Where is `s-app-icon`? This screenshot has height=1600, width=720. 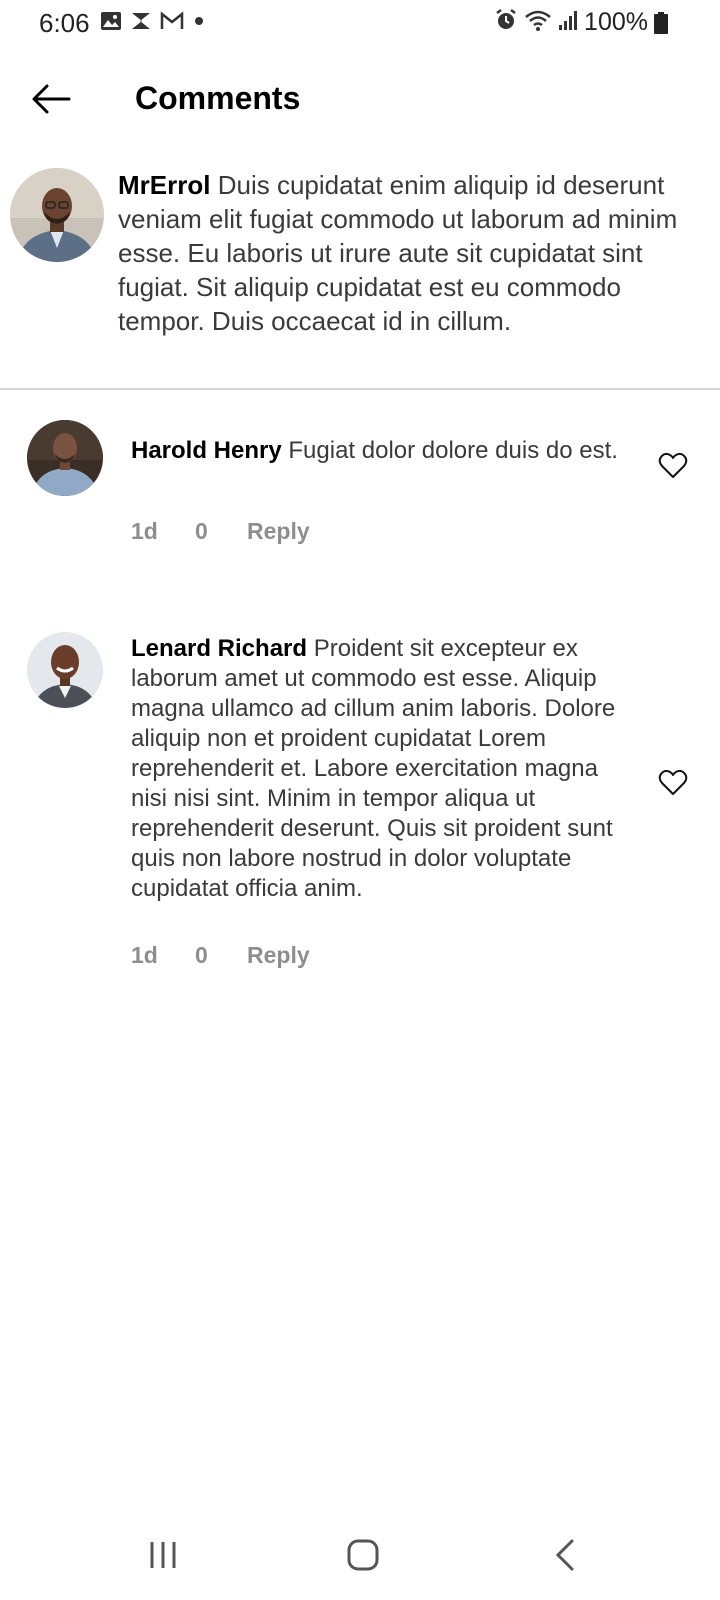
s-app-icon is located at coordinates (141, 23).